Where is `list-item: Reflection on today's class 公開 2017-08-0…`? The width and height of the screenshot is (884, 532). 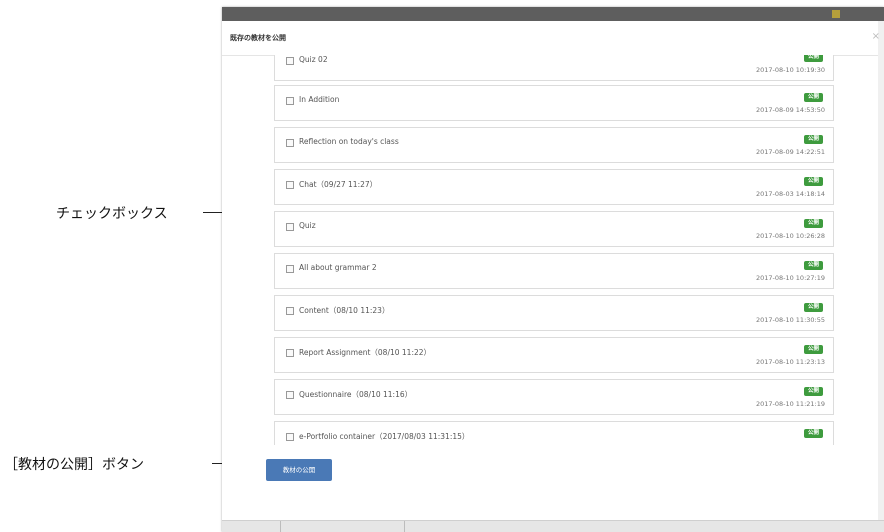
list-item: Reflection on today's class 公開 2017-08-0… is located at coordinates (554, 145).